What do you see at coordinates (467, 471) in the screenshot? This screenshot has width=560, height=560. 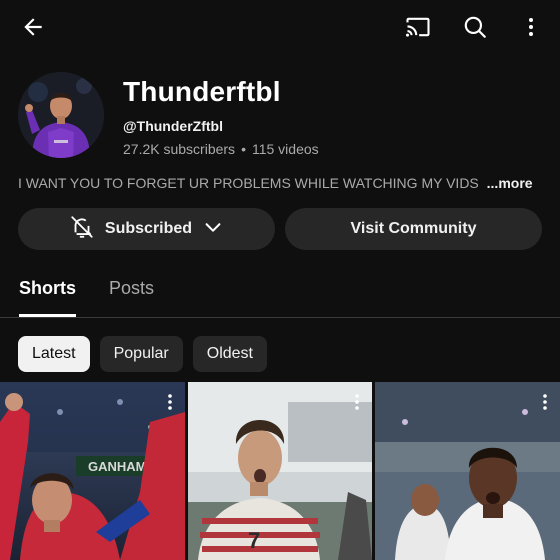 I see `short-thumbnail` at bounding box center [467, 471].